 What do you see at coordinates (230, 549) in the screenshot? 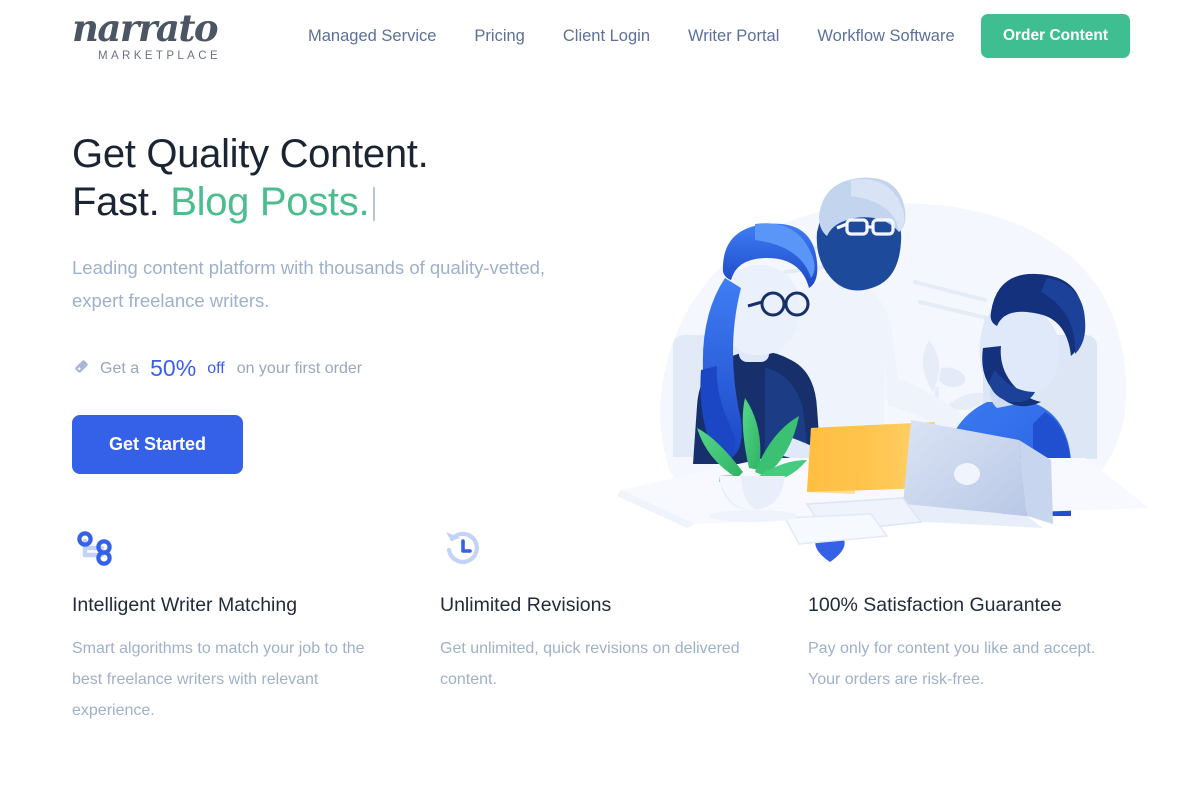
I see `branch-nodes-icon` at bounding box center [230, 549].